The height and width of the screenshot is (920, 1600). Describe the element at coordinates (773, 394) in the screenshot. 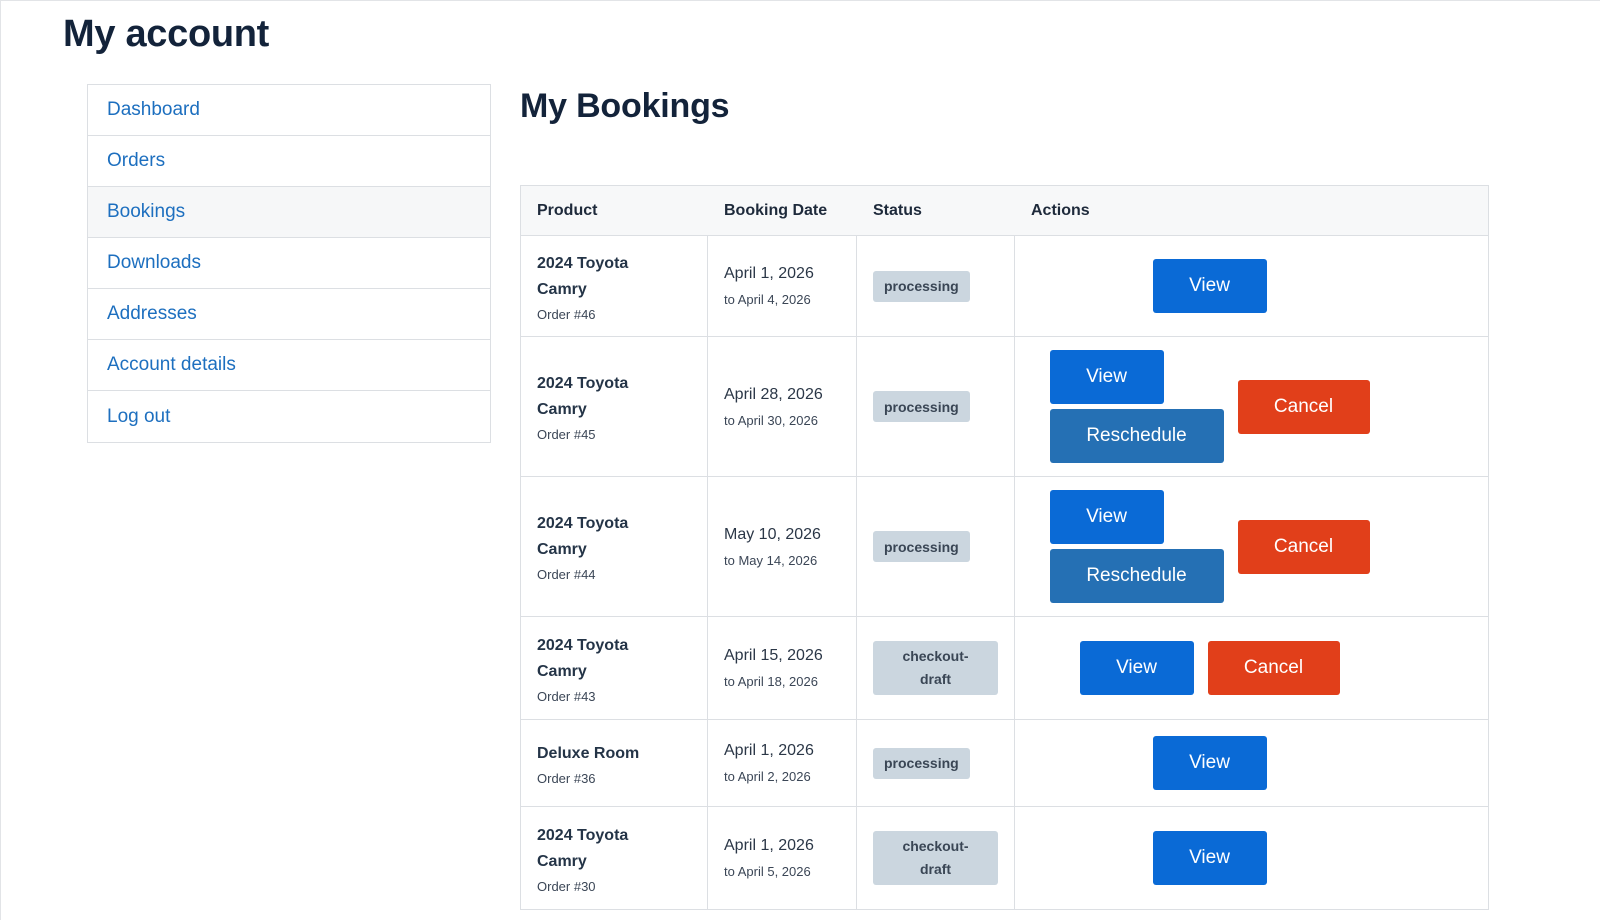

I see `booking-start-date: April 28, 2026` at that location.